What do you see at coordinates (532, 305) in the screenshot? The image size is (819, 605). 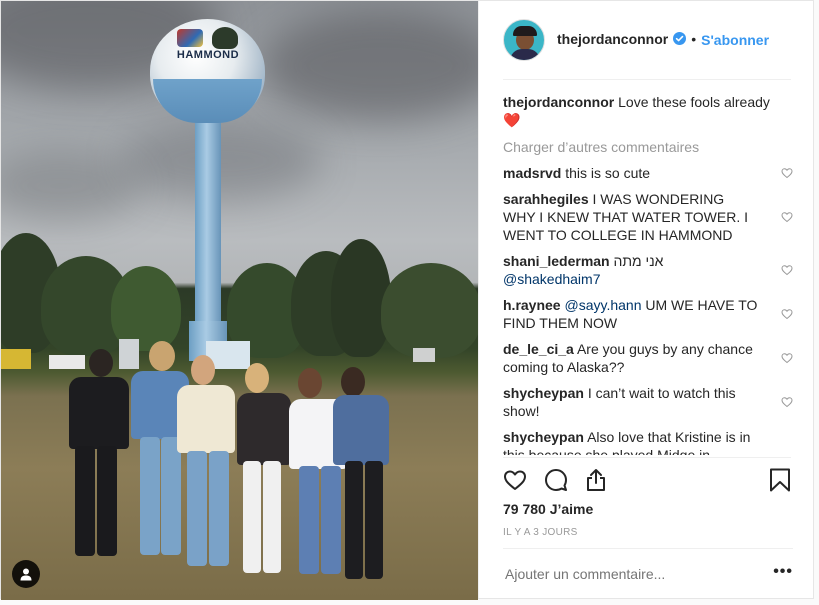 I see `comment-username: h.raynee` at bounding box center [532, 305].